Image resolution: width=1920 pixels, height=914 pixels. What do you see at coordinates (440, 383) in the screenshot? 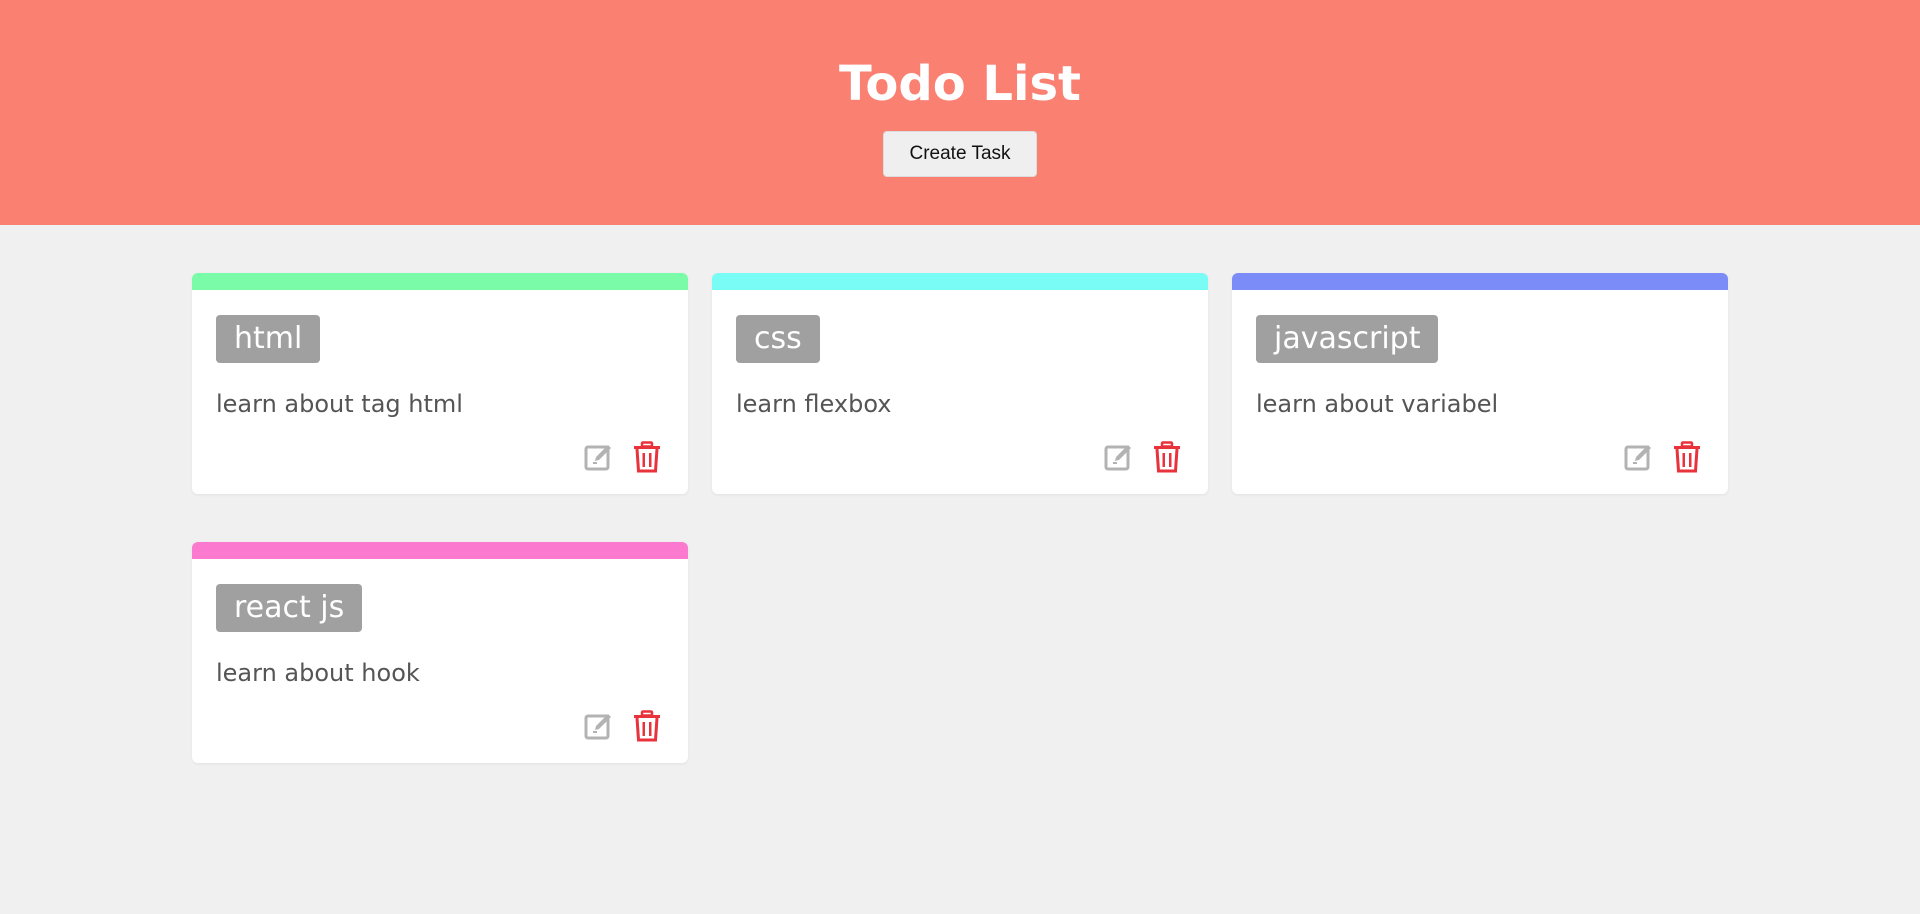
I see `task-card: html learn about tag html` at bounding box center [440, 383].